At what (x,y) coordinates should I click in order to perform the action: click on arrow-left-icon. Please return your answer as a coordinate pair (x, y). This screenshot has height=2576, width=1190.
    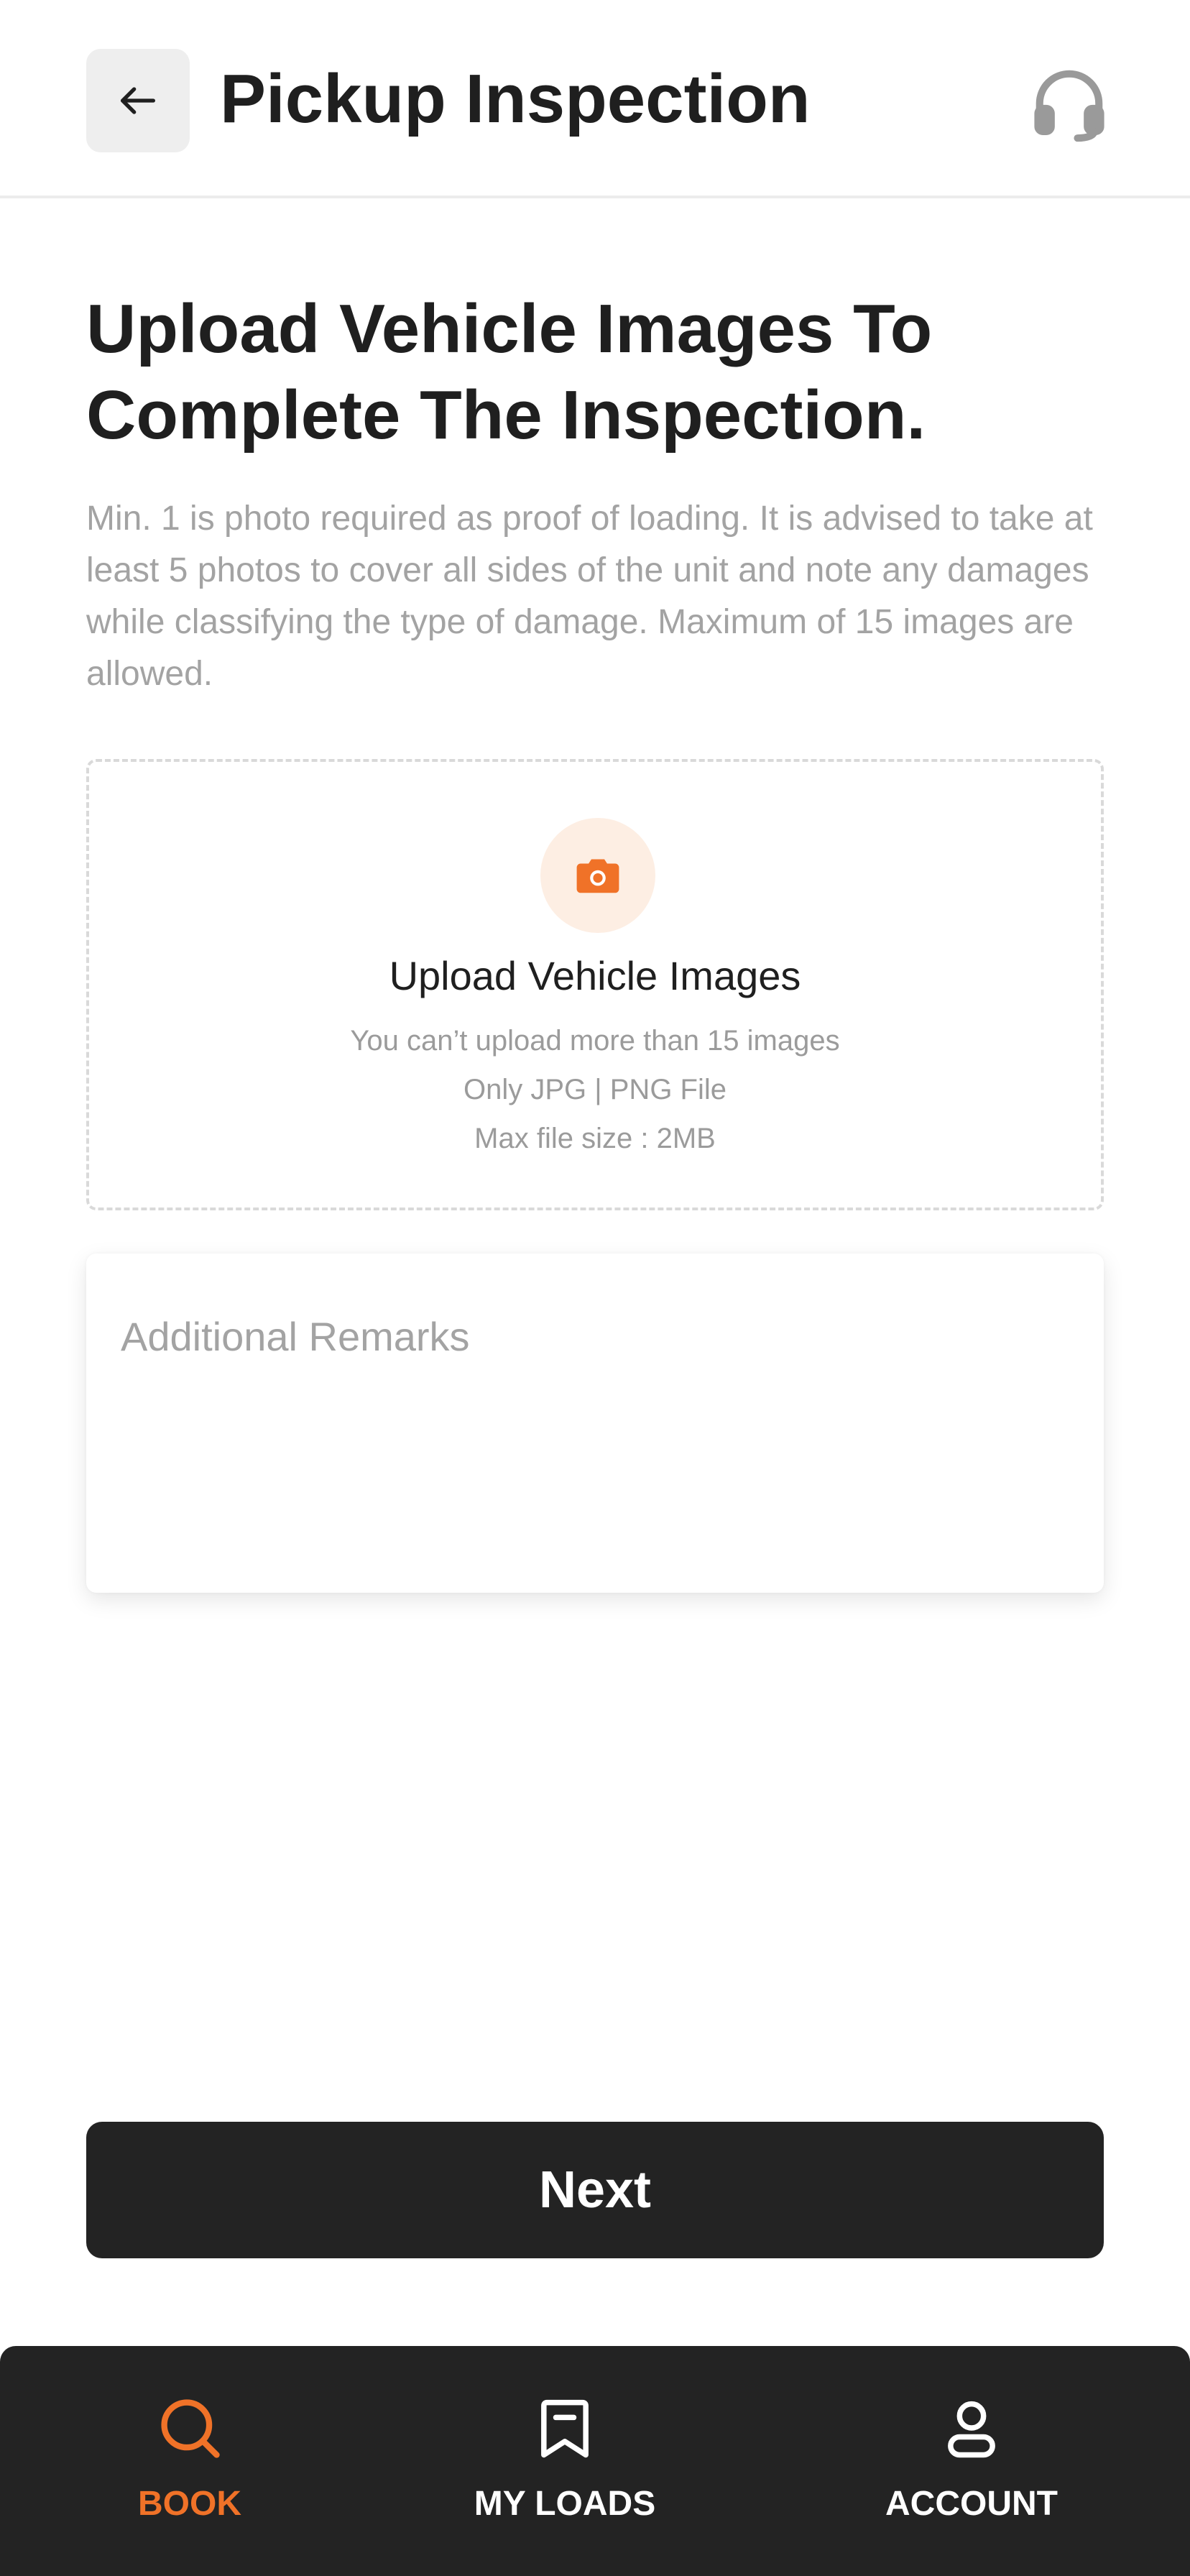
    Looking at the image, I should click on (138, 100).